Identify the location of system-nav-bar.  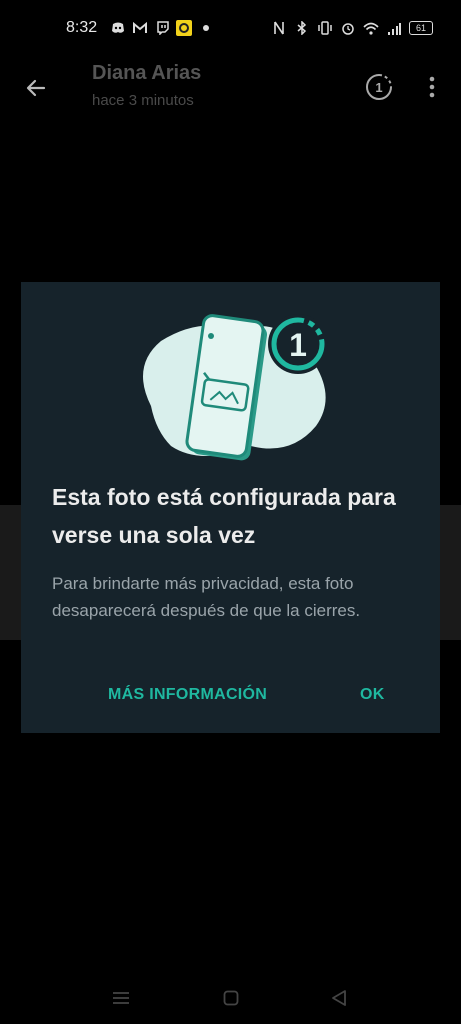
(230, 999).